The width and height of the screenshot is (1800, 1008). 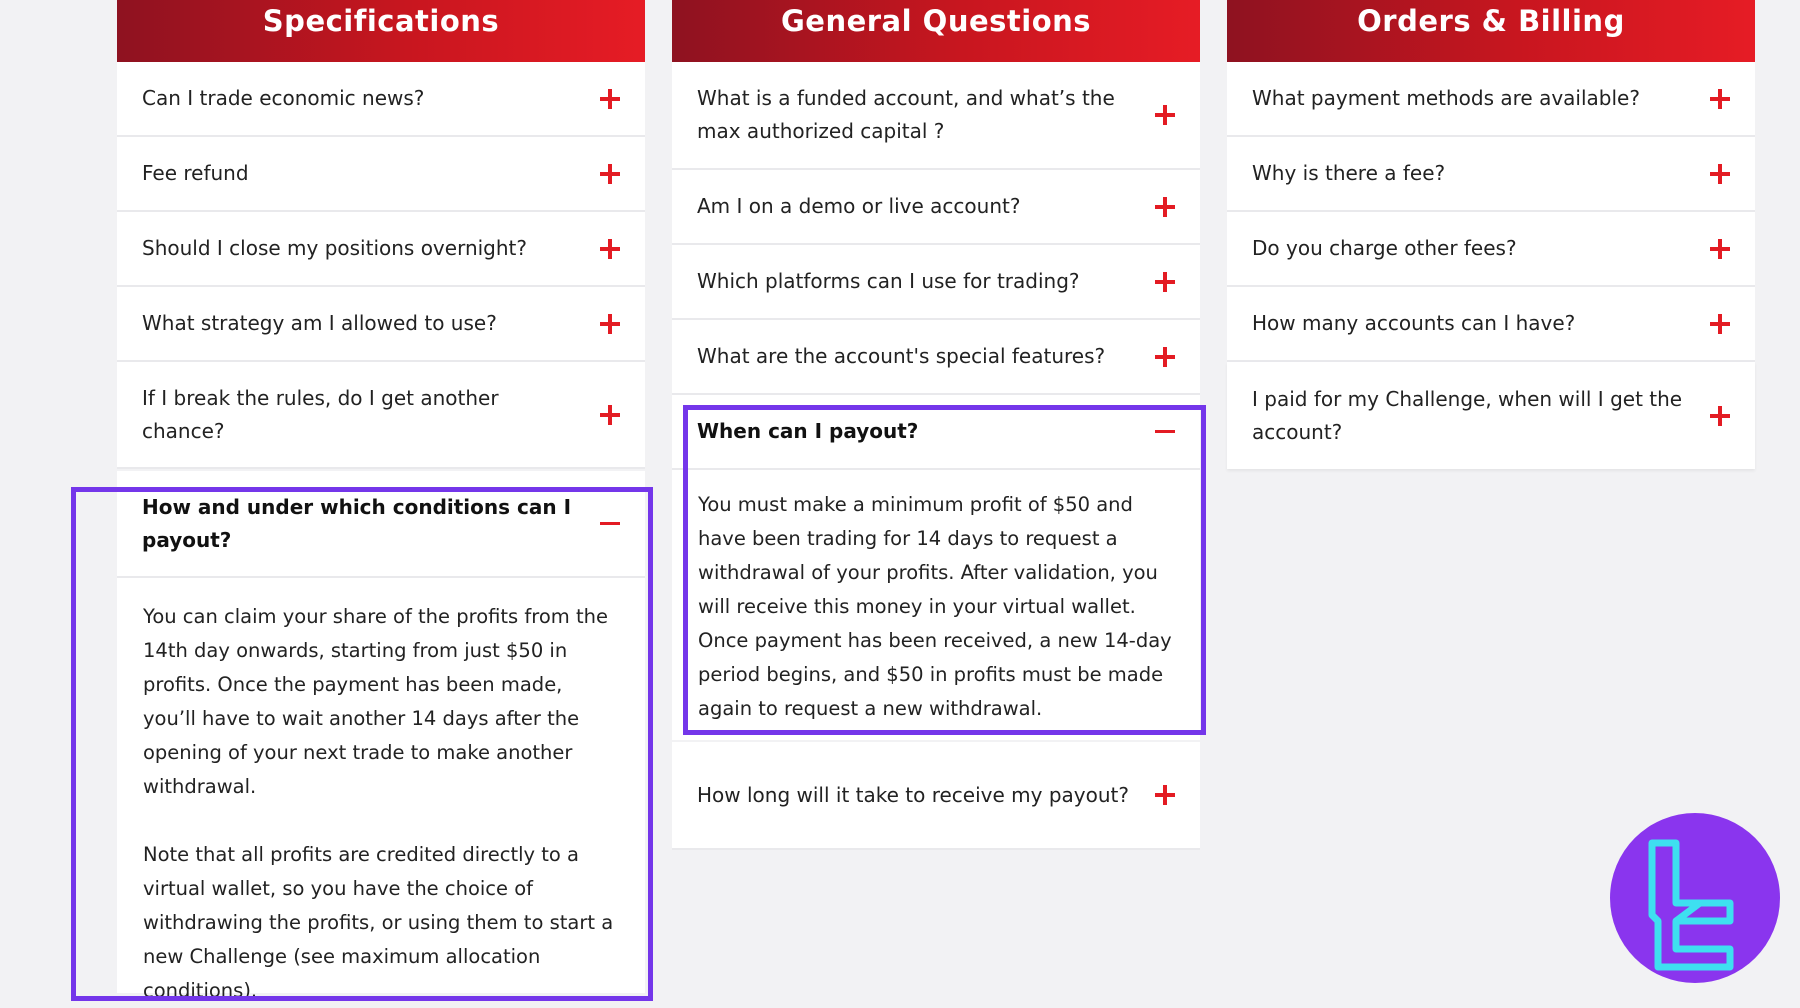 I want to click on faq-question: Which platforms can I use for trading?, so click(x=888, y=281).